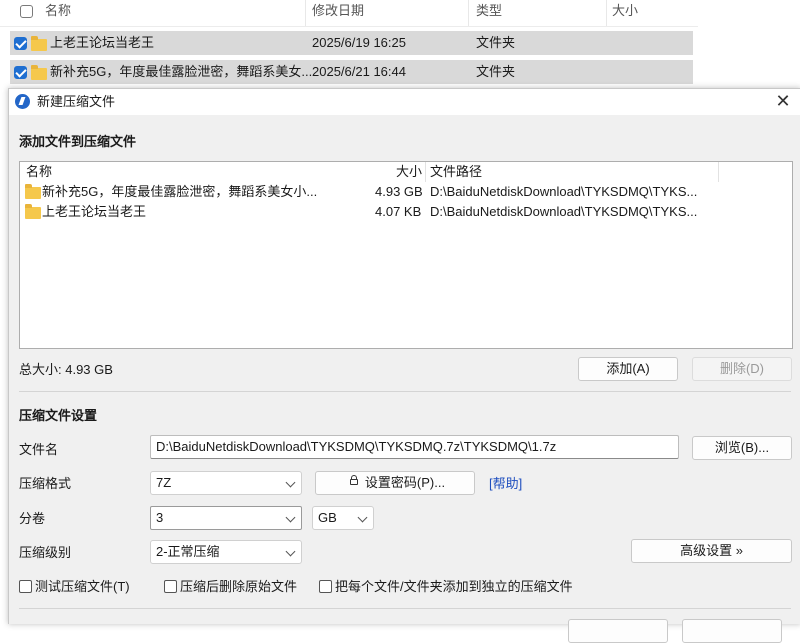 The height and width of the screenshot is (643, 800). What do you see at coordinates (456, 172) in the screenshot?
I see `file-list-column-path: 文件路径` at bounding box center [456, 172].